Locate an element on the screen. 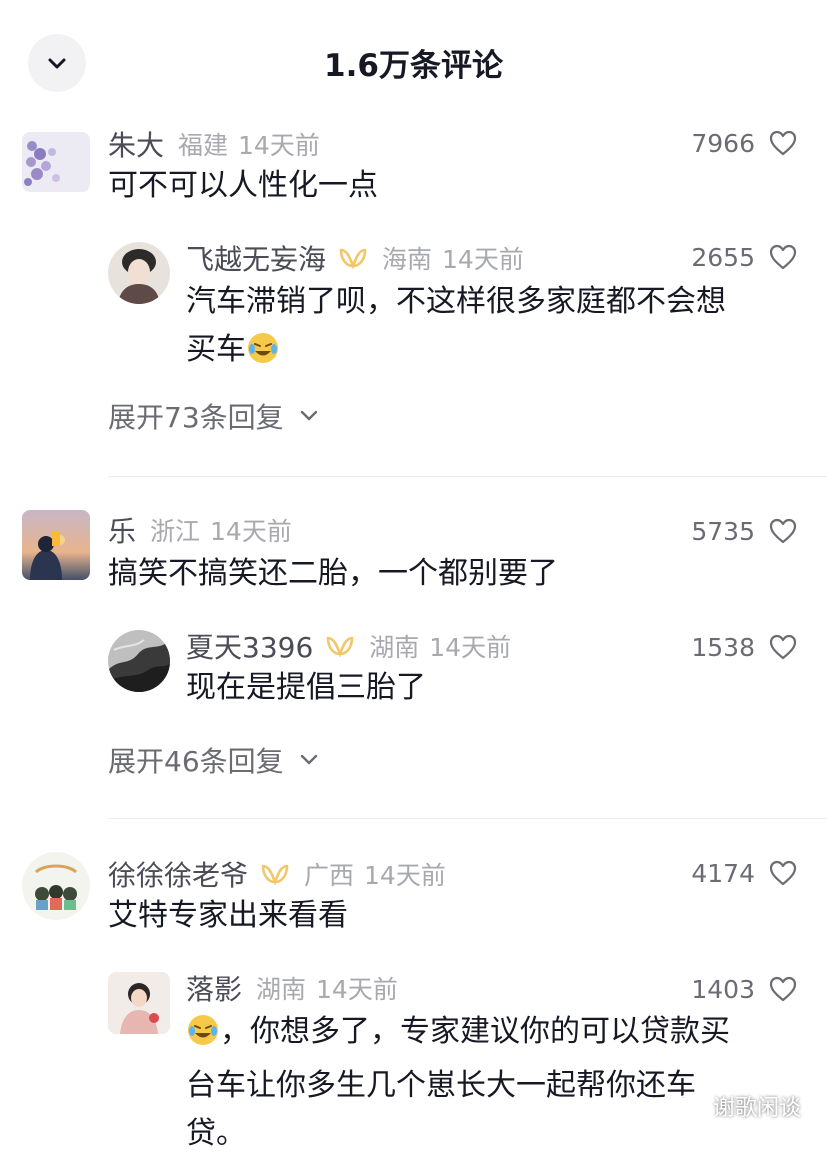 Image resolution: width=827 pixels, height=1158 pixels. comment-meta: 朱大 福建 14天前 is located at coordinates (214, 144).